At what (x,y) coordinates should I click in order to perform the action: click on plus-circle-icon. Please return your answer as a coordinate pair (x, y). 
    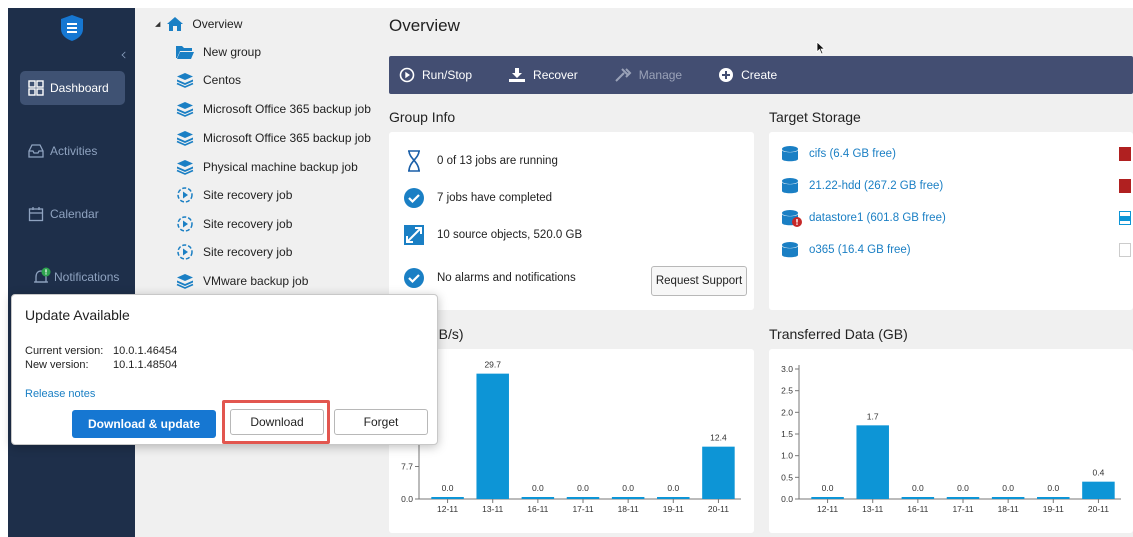
    Looking at the image, I should click on (726, 75).